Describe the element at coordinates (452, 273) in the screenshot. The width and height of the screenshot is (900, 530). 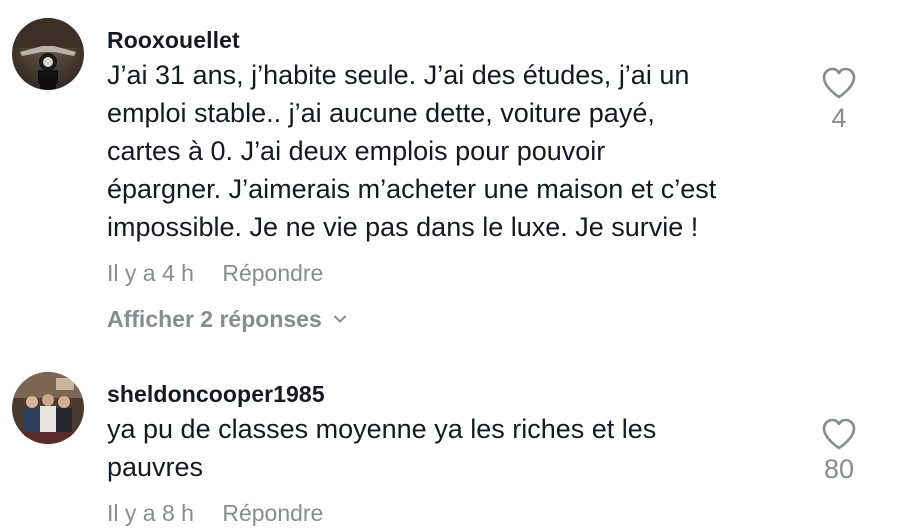
I see `comment-meta: Il y a 4 h Répondre` at that location.